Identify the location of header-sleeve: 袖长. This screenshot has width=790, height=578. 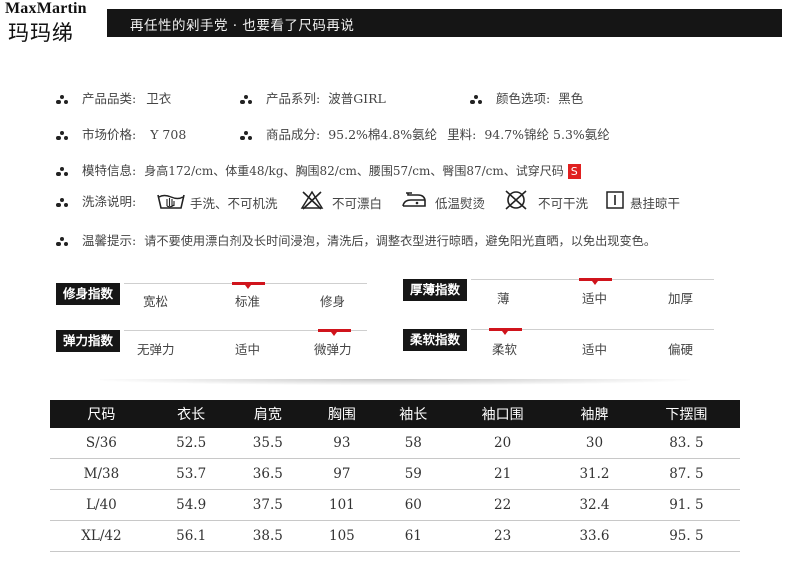
(413, 414).